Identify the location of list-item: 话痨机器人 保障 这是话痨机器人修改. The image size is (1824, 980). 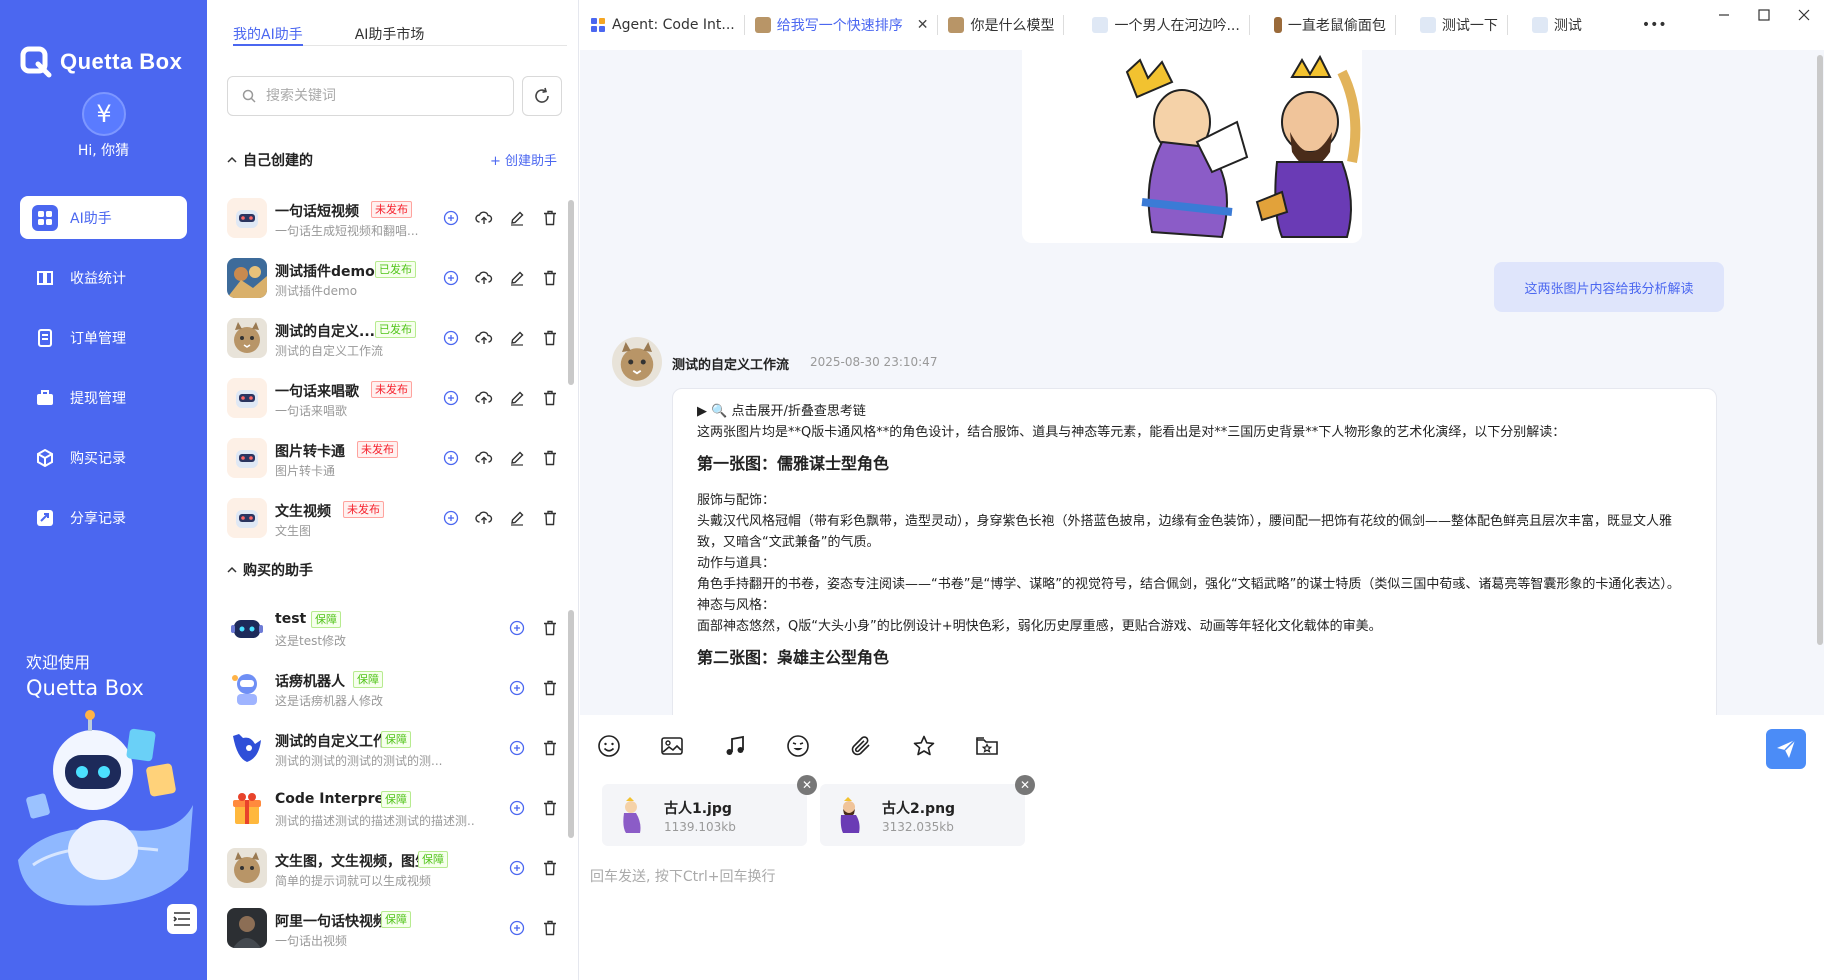
(392, 688).